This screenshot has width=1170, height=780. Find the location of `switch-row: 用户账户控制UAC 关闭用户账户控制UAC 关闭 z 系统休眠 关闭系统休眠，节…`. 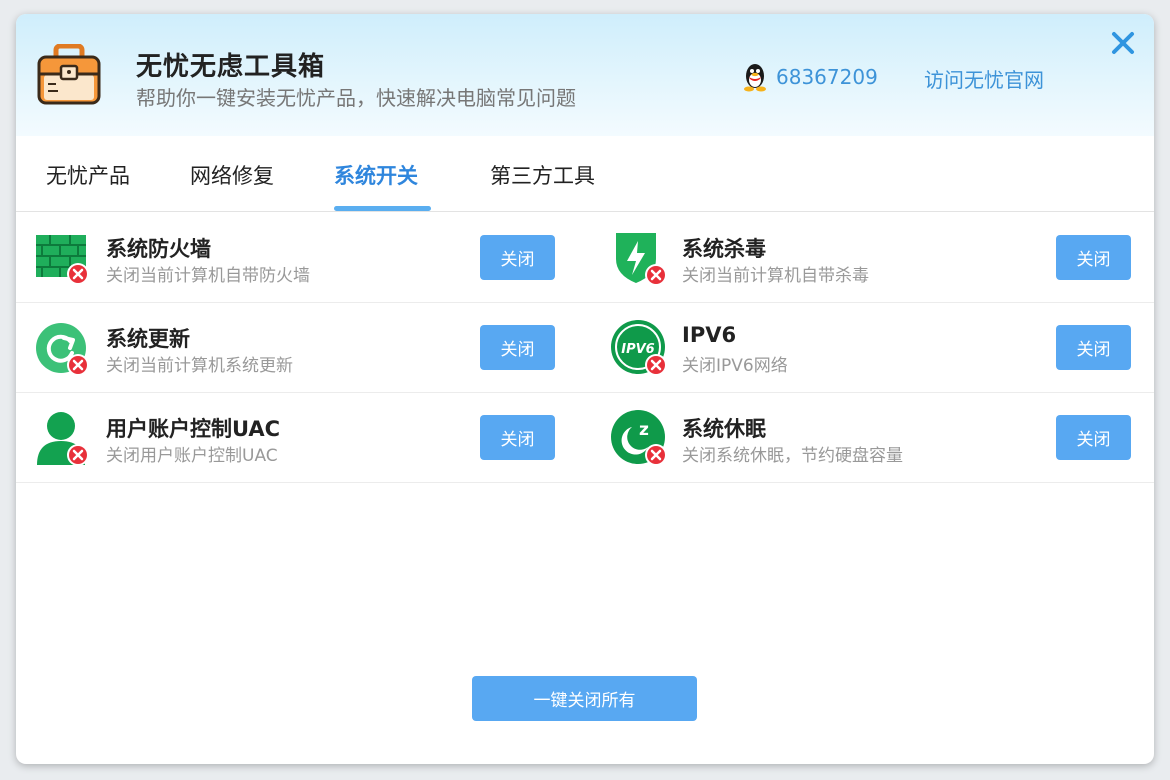

switch-row: 用户账户控制UAC 关闭用户账户控制UAC 关闭 z 系统休眠 关闭系统休眠，节… is located at coordinates (585, 438).